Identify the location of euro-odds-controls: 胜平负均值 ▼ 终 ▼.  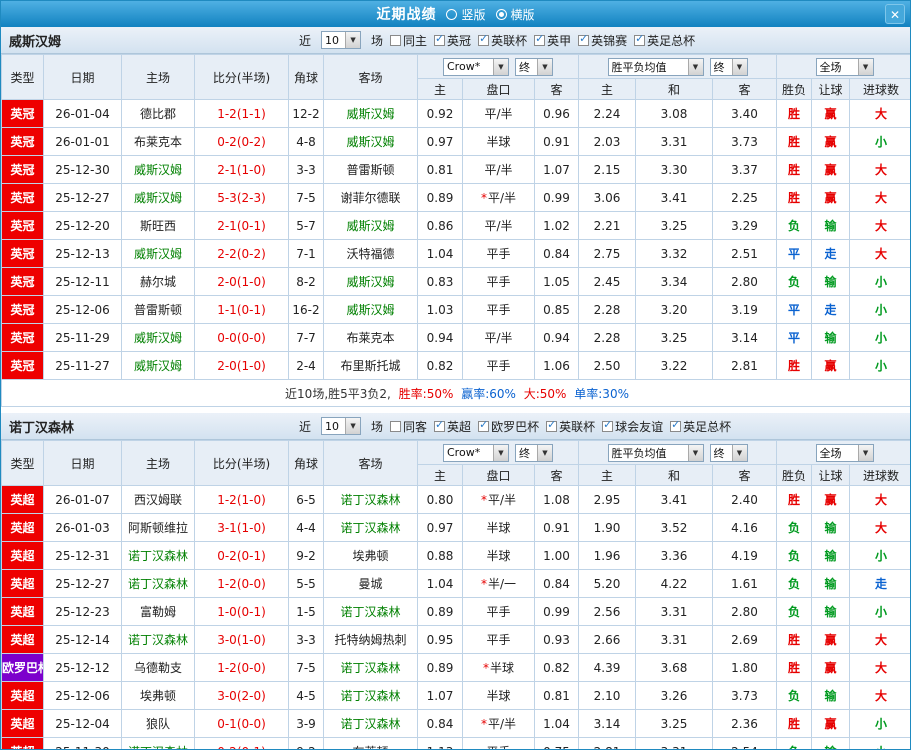
(677, 66).